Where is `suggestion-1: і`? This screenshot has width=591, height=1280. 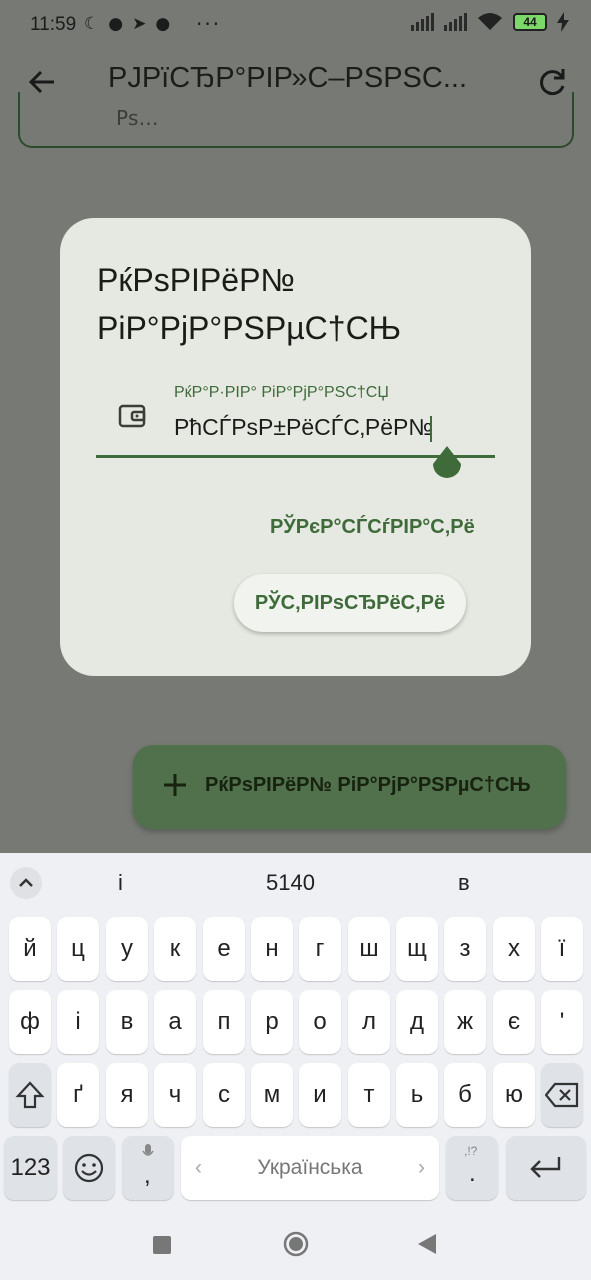
suggestion-1: і is located at coordinates (120, 883).